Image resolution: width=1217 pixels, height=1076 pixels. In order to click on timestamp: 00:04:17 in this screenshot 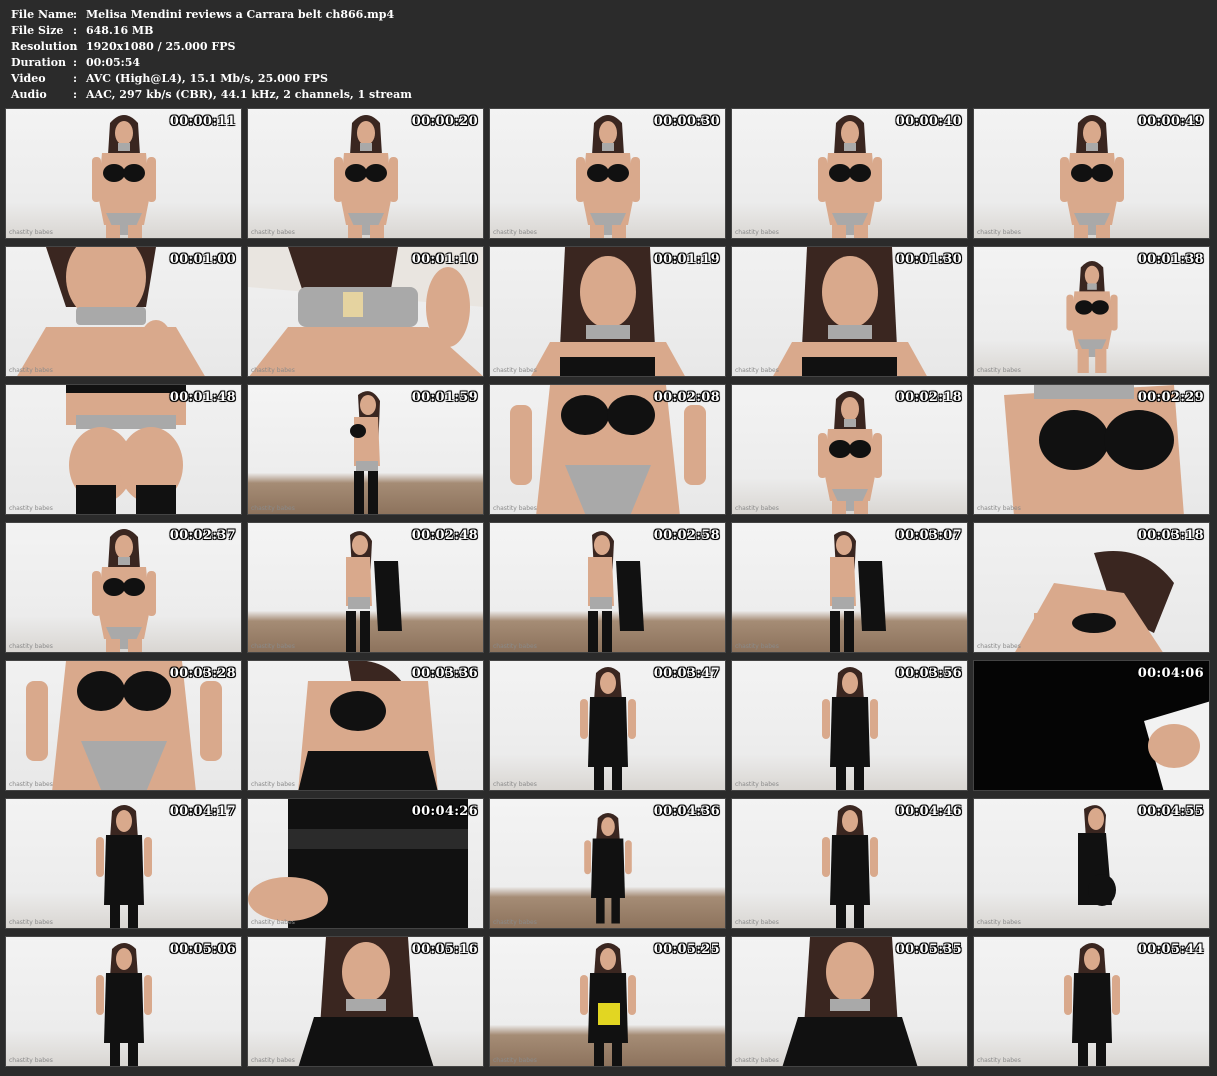, I will do `click(202, 811)`.